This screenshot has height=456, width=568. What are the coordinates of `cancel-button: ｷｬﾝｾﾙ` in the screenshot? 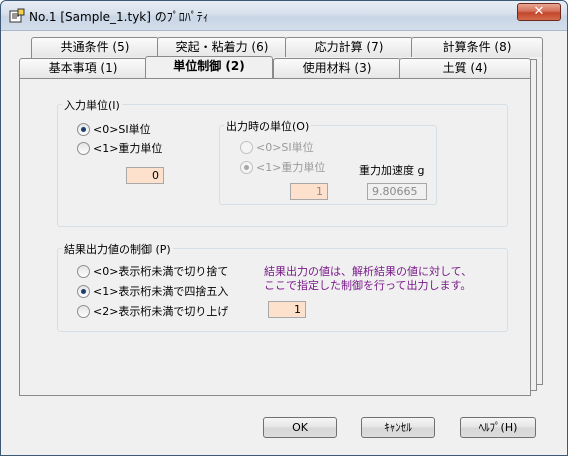 It's located at (398, 427).